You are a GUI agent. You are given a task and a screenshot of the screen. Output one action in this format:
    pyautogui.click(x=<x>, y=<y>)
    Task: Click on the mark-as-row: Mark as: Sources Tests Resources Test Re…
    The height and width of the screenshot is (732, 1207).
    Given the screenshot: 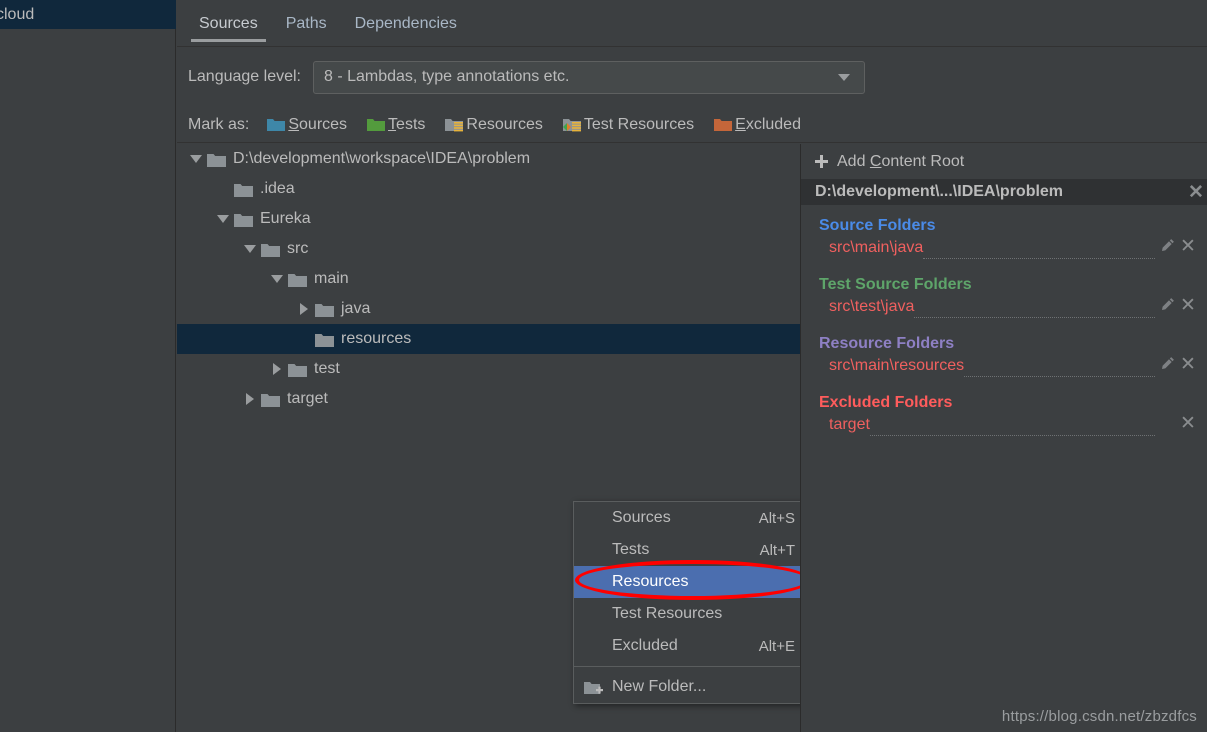 What is the action you would take?
    pyautogui.click(x=692, y=125)
    